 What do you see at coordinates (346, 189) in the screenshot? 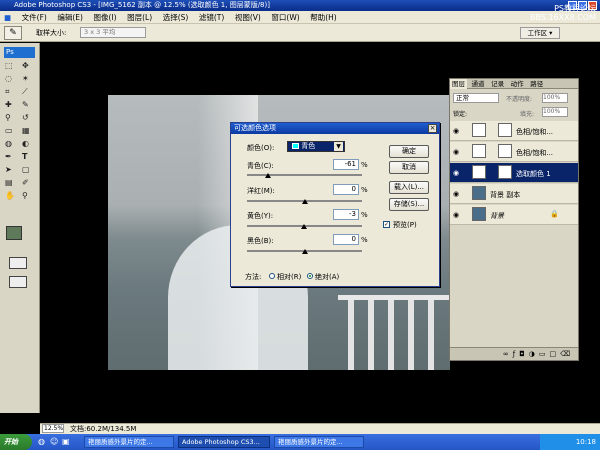
I see `magenta-field: 0` at bounding box center [346, 189].